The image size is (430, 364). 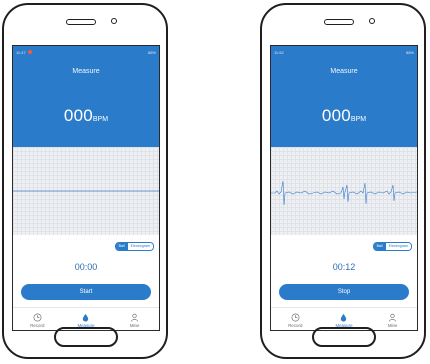 I want to click on flat-waveform, so click(x=86, y=191).